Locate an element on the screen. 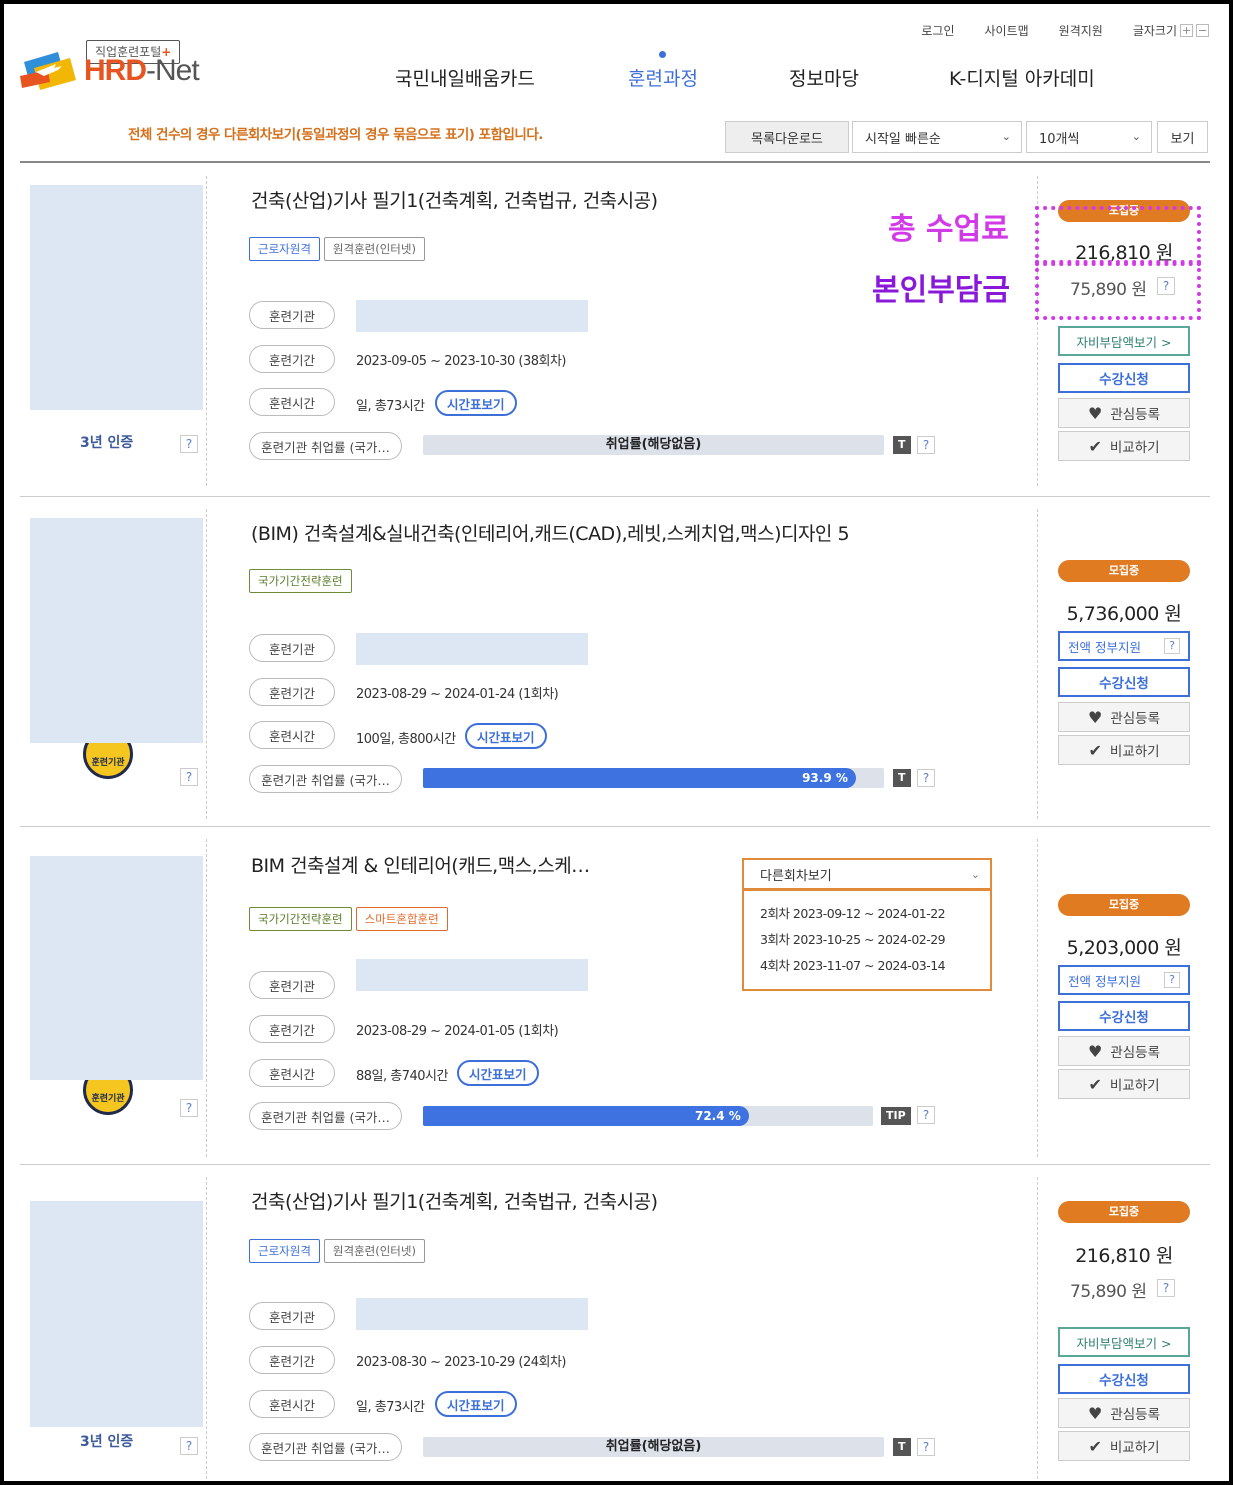 The height and width of the screenshot is (1485, 1233). course-tags: 근로자원격 원격훈련(인터넷) is located at coordinates (339, 1251).